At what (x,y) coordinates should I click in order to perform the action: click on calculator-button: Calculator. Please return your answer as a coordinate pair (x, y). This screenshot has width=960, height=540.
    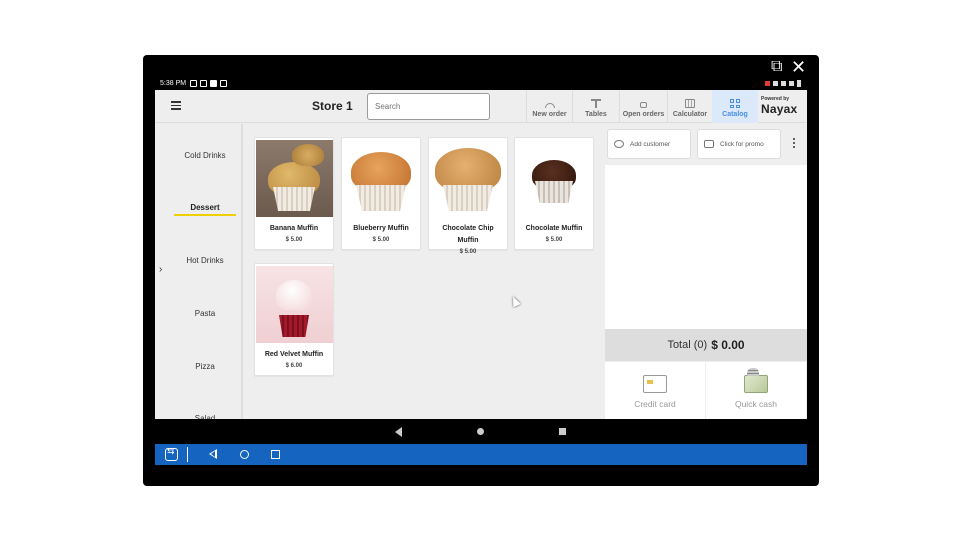
    Looking at the image, I should click on (689, 106).